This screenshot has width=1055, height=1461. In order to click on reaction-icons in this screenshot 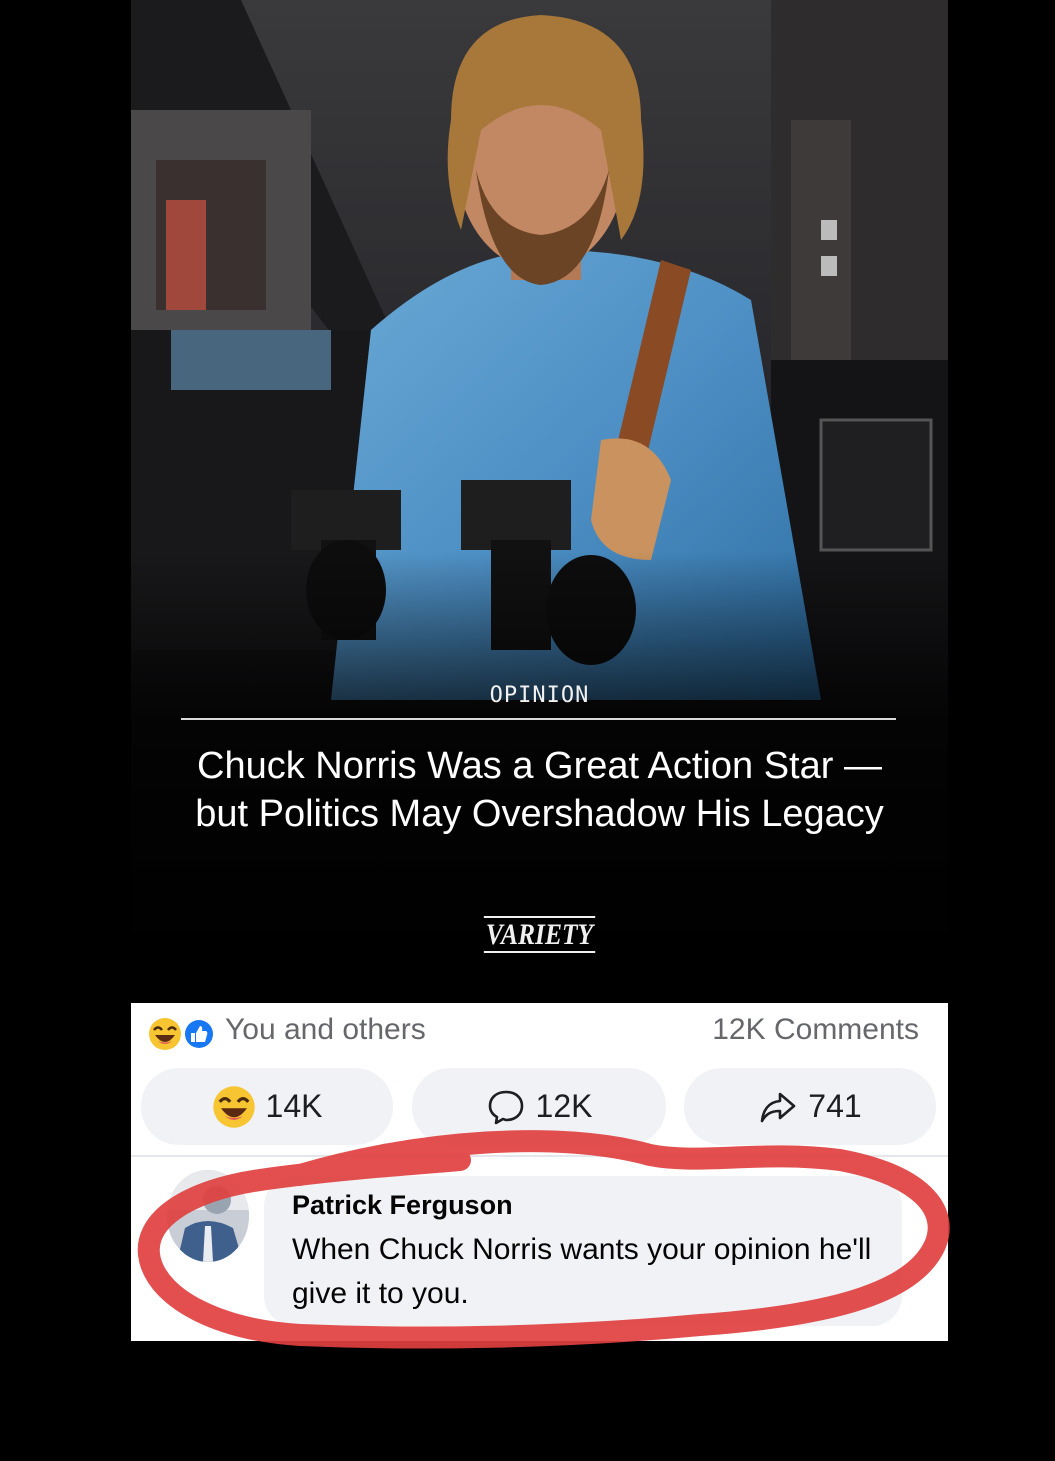, I will do `click(183, 1034)`.